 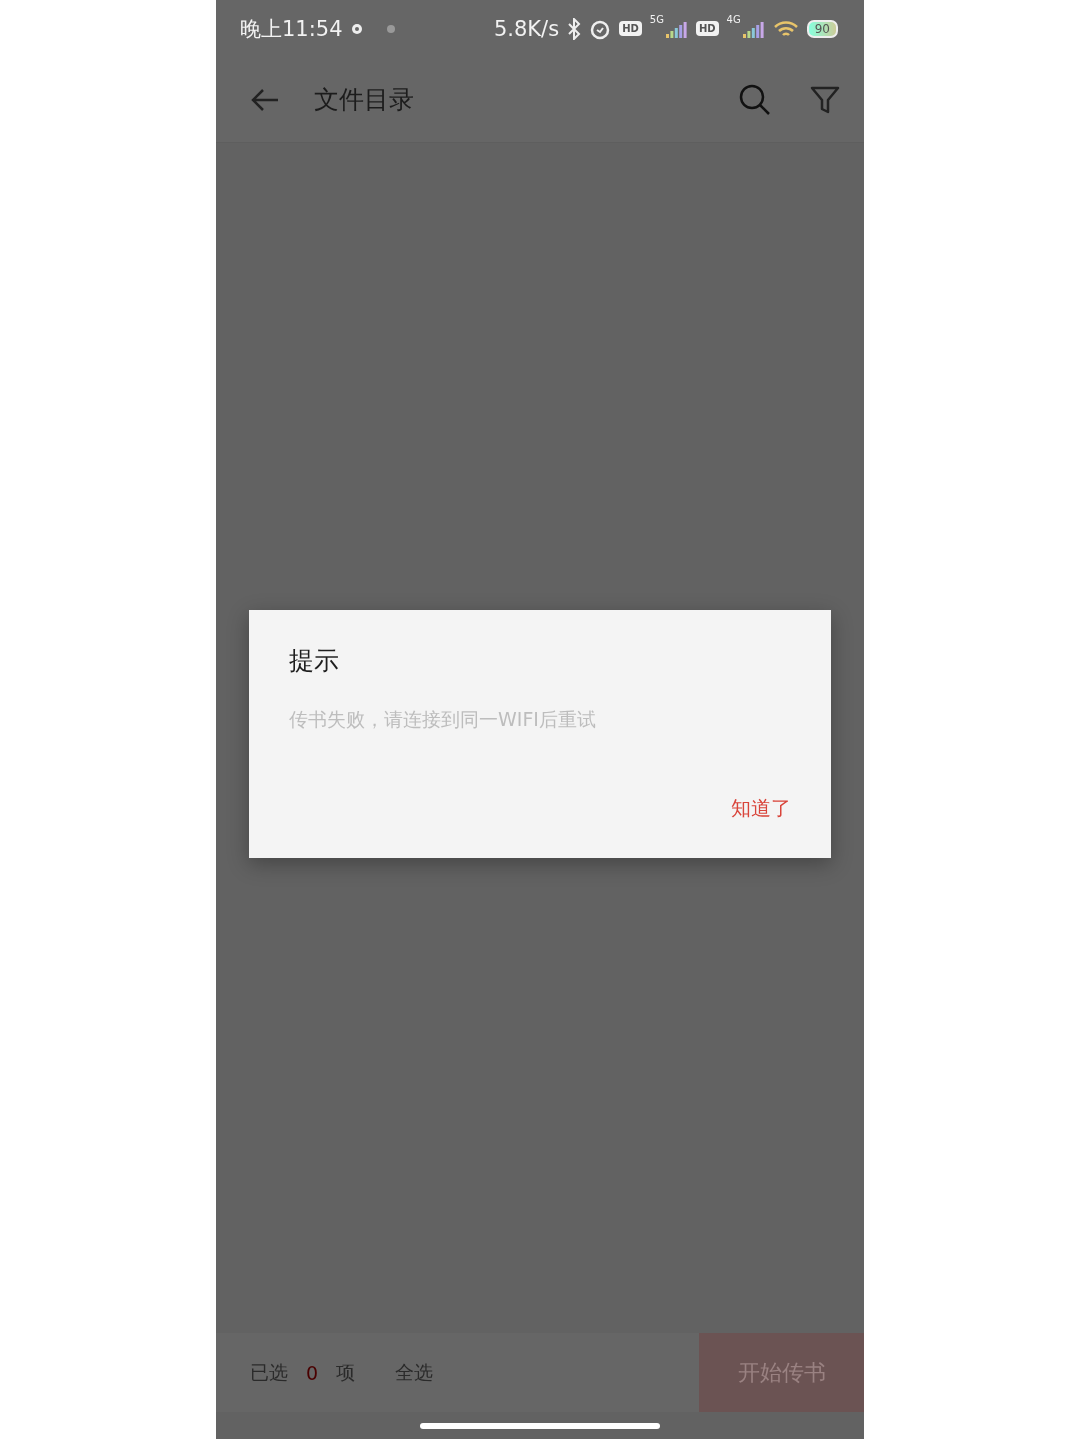 What do you see at coordinates (733, 19) in the screenshot?
I see `network-type: 4G` at bounding box center [733, 19].